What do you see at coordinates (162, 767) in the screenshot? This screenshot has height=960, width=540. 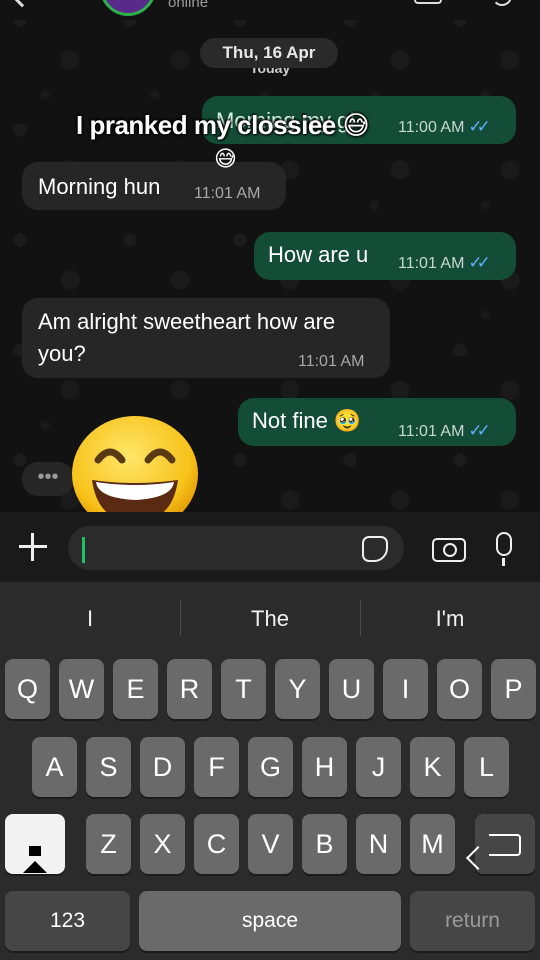 I see `key-d: D` at bounding box center [162, 767].